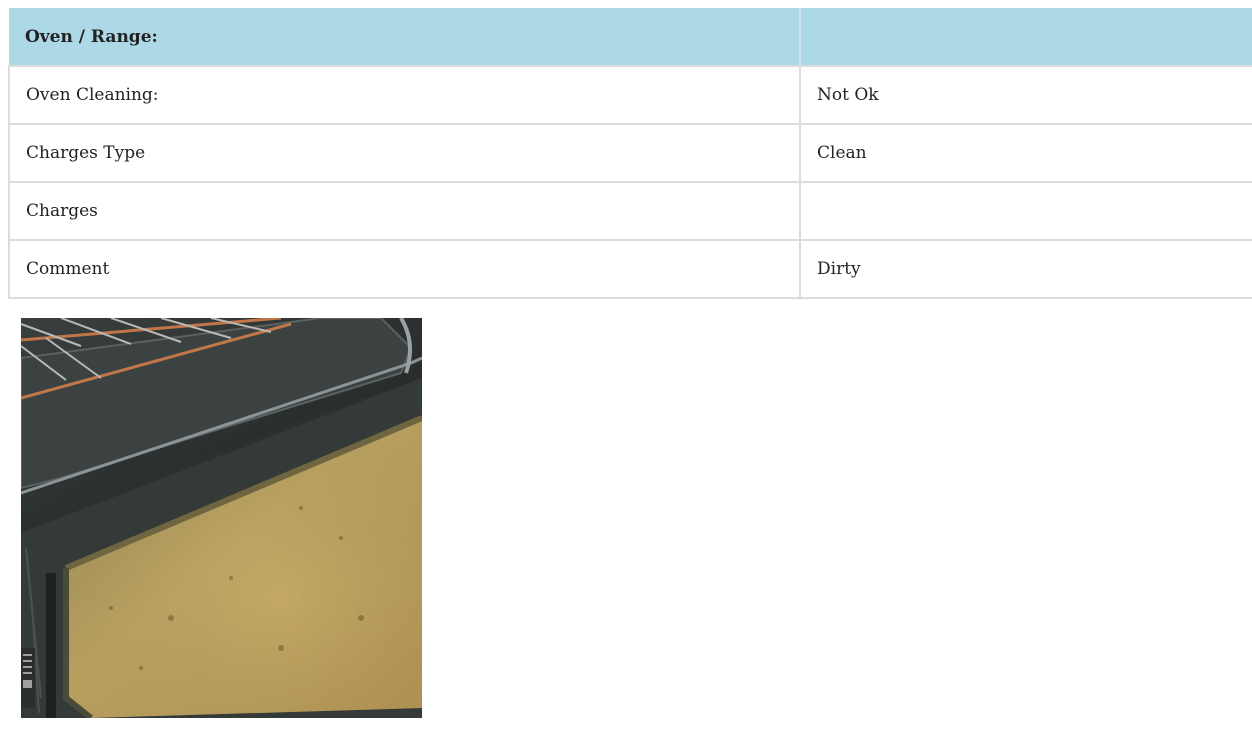  What do you see at coordinates (1026, 269) in the screenshot?
I see `row-value-comment: Dirty` at bounding box center [1026, 269].